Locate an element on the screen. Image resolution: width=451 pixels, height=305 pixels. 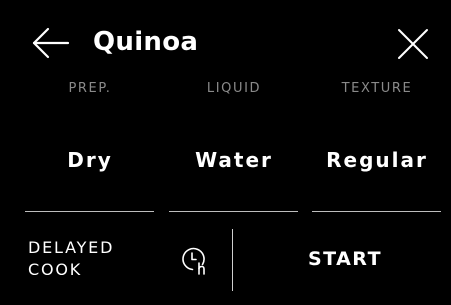
delay-timer-button is located at coordinates (196, 262).